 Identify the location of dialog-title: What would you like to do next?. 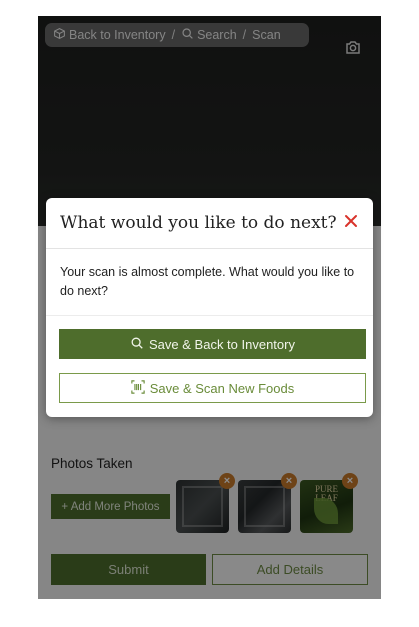
(198, 223).